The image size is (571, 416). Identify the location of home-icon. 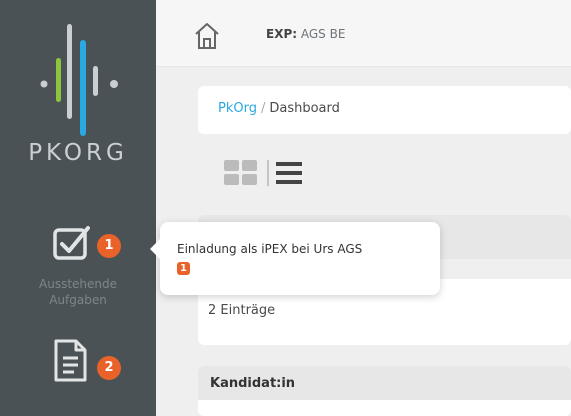
(207, 38).